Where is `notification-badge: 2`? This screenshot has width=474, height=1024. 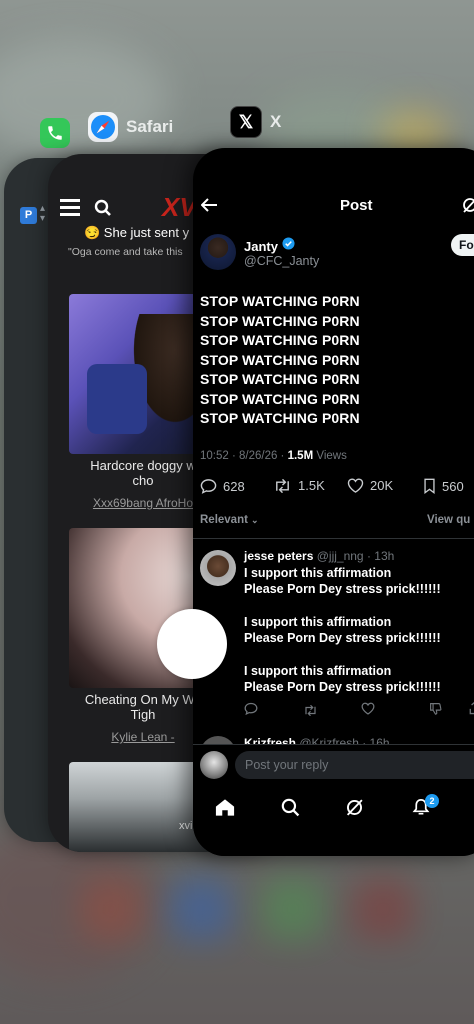 notification-badge: 2 is located at coordinates (432, 801).